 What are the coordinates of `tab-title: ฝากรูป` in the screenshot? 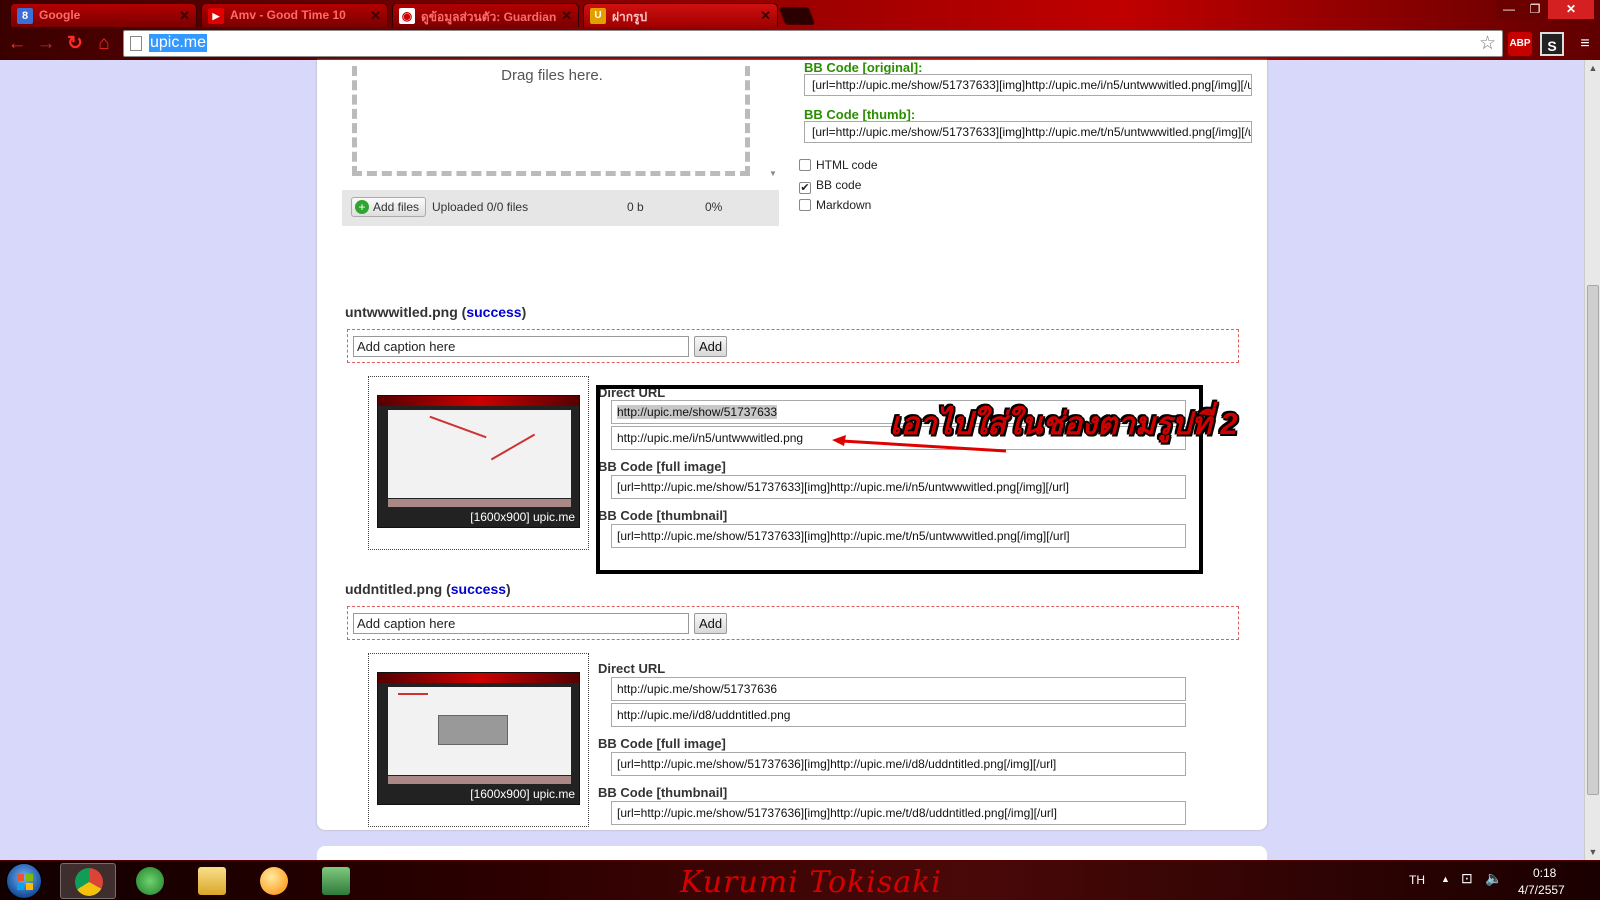 It's located at (630, 17).